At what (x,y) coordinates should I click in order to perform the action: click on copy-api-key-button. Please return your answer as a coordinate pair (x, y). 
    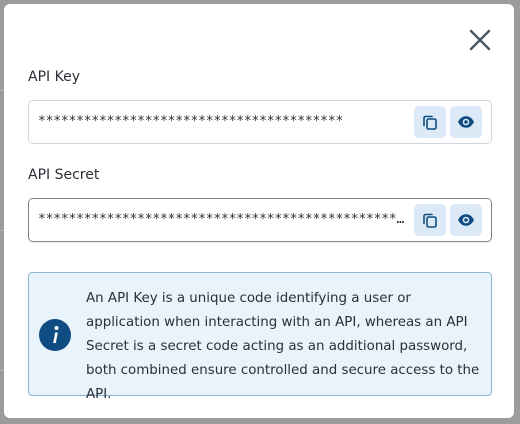
    Looking at the image, I should click on (430, 122).